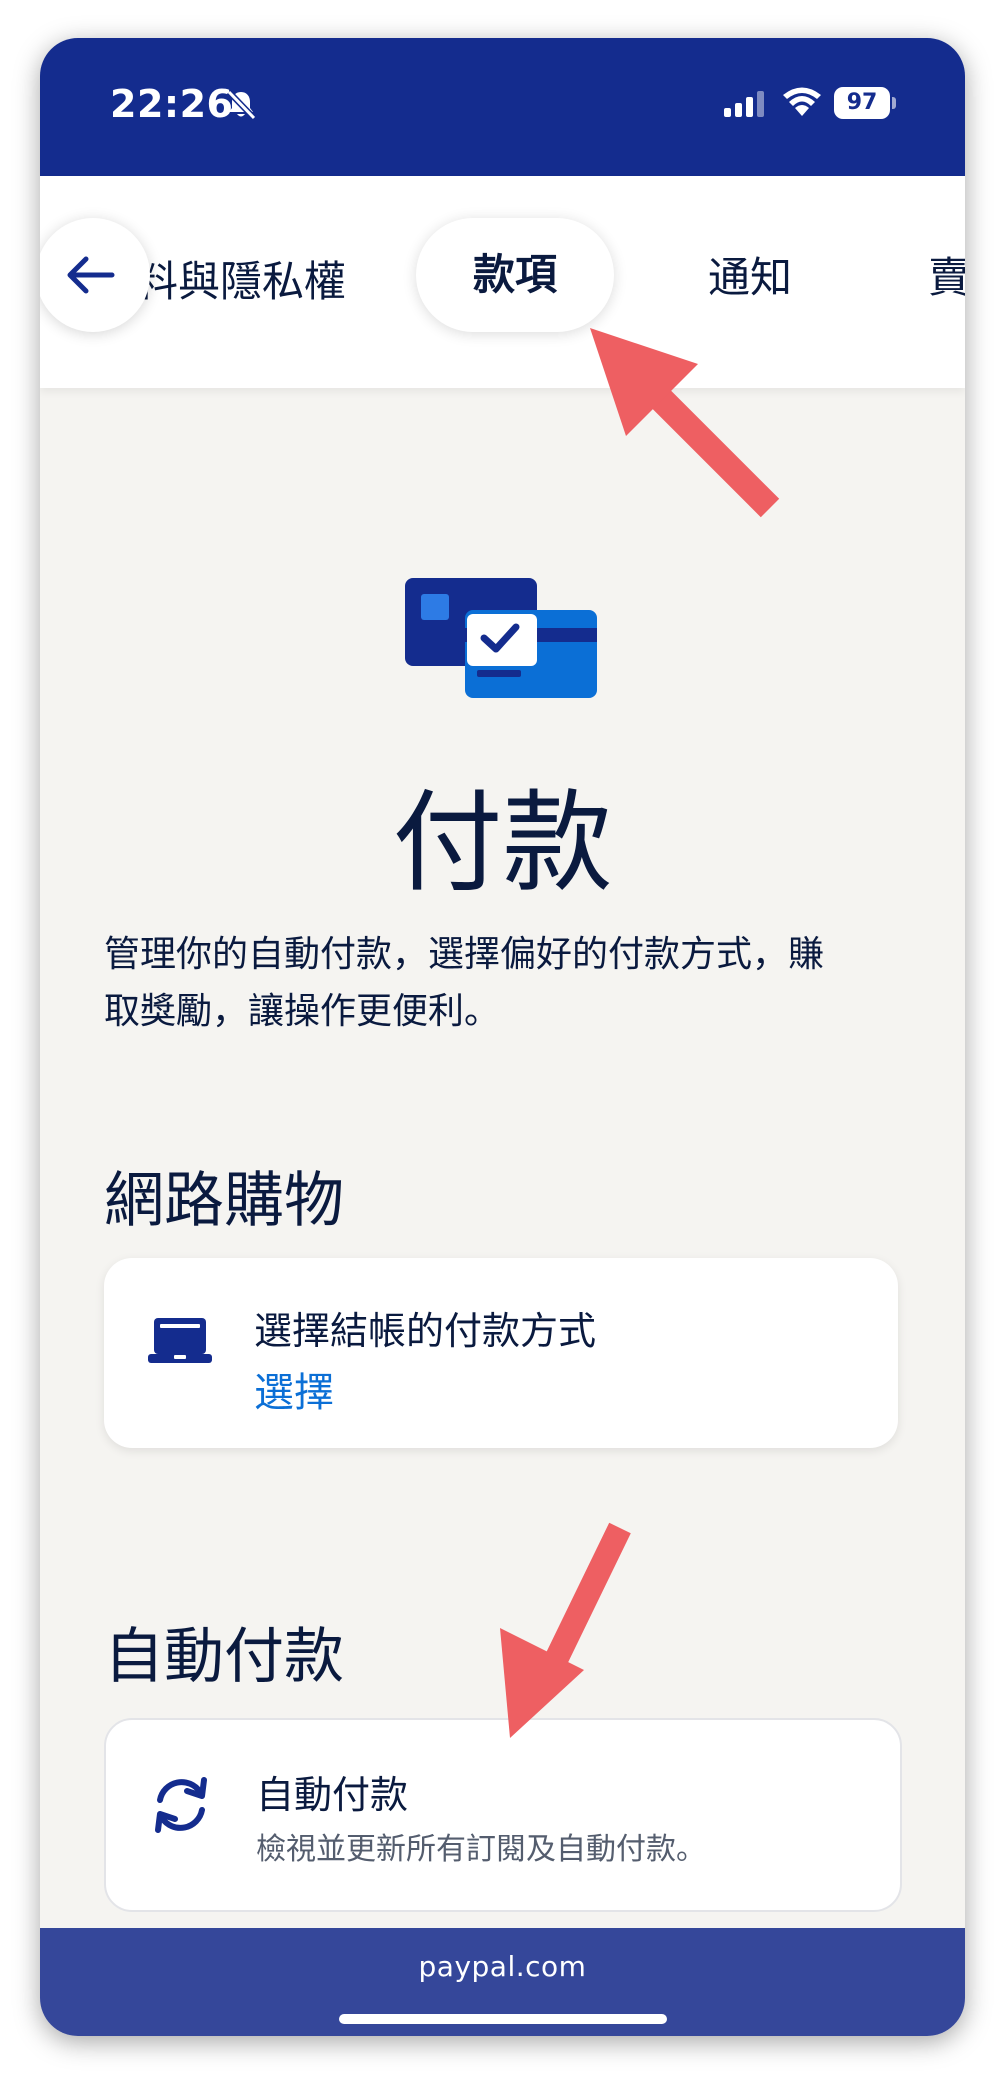  I want to click on auto-pay-card: 自動付款 檢視並更新所有訂閱及自動付款。, so click(503, 1815).